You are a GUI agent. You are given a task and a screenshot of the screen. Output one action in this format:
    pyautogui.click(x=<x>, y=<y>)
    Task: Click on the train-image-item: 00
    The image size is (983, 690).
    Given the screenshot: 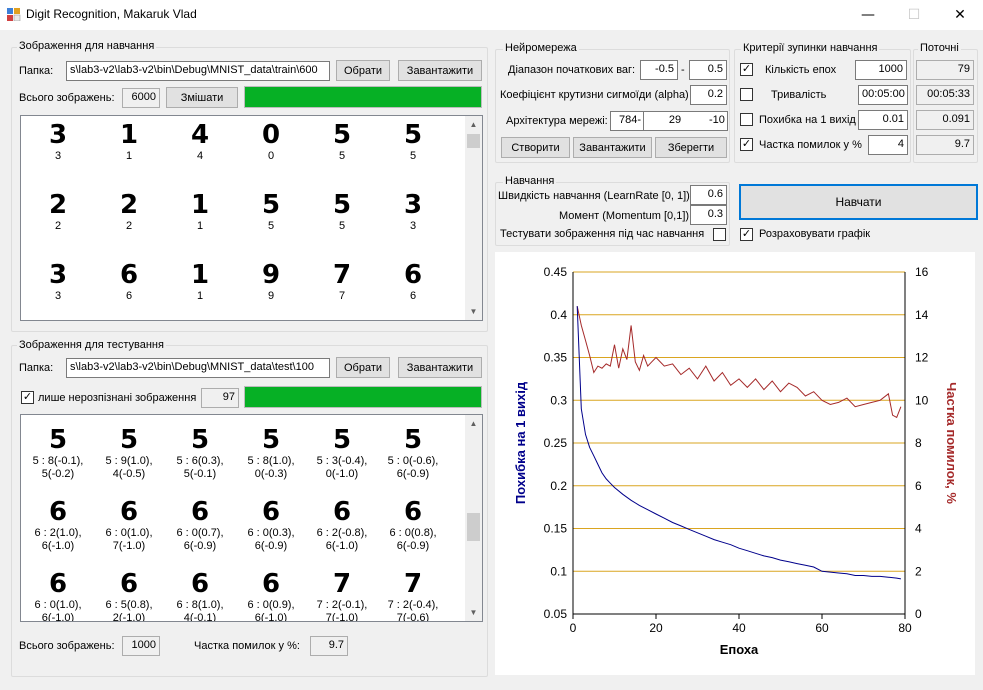 What is the action you would take?
    pyautogui.click(x=271, y=141)
    